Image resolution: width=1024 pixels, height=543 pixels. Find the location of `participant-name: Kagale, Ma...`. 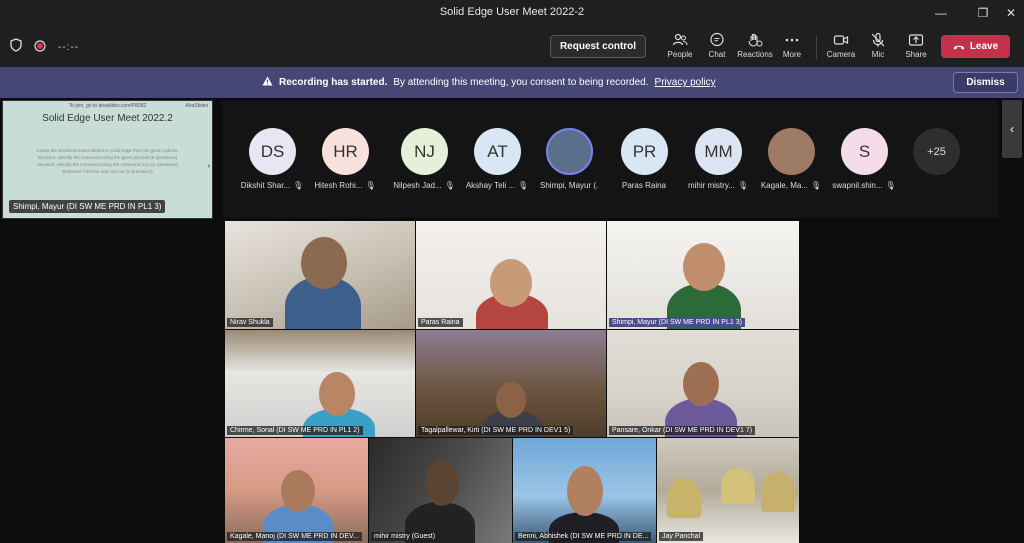

participant-name: Kagale, Ma... is located at coordinates (784, 185).